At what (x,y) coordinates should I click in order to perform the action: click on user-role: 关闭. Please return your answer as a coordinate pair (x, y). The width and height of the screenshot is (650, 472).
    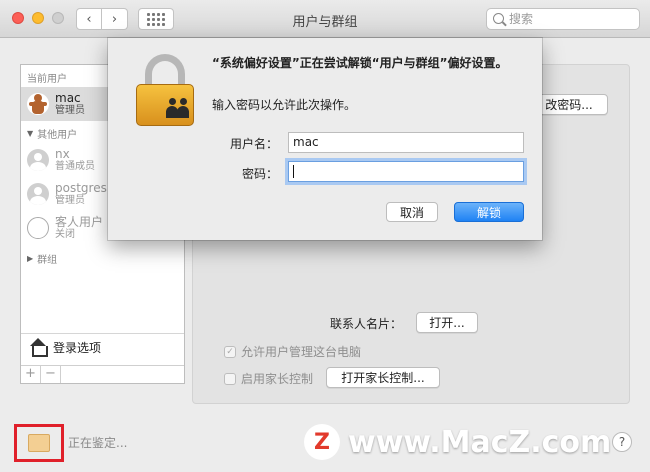
    Looking at the image, I should click on (65, 235).